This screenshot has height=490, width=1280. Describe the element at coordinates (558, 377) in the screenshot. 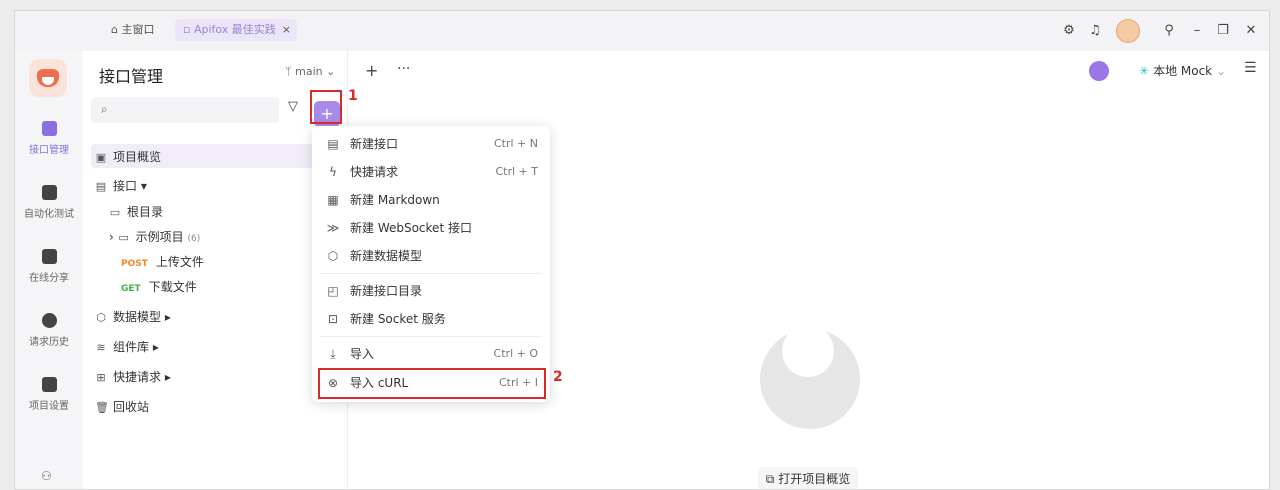

I see `annotation-number: 2` at that location.